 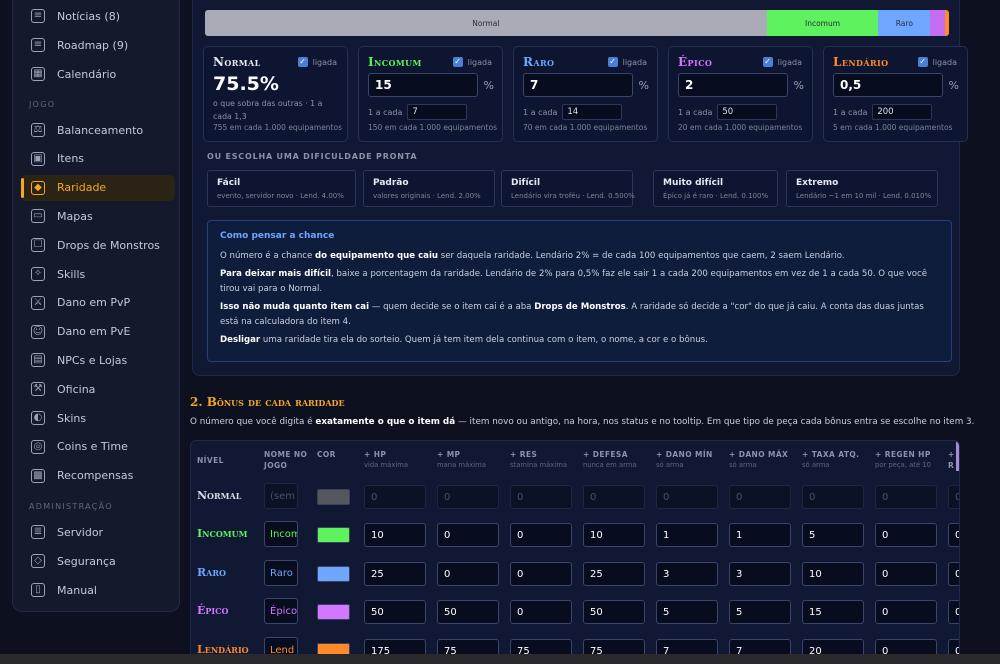 I want to click on sidebar-item-roadmap-9-: ≡ Roadmap (9), so click(x=98, y=45).